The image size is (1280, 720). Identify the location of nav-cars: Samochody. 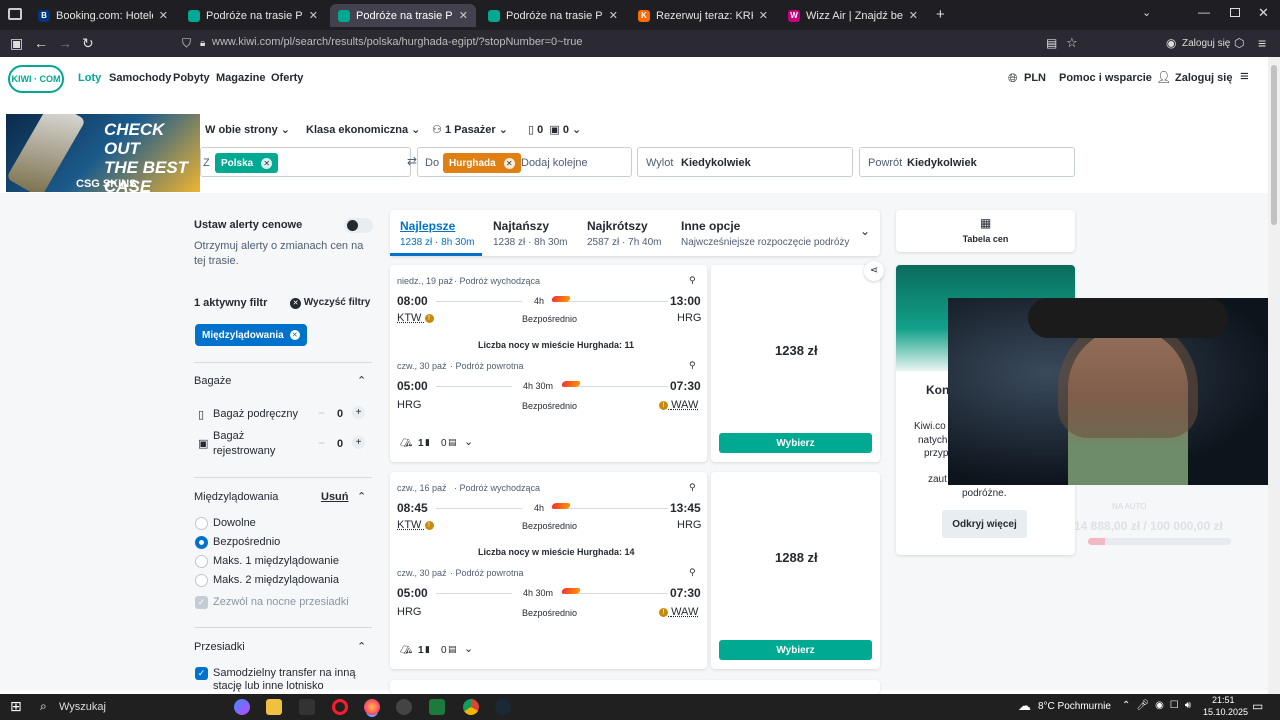
(140, 78).